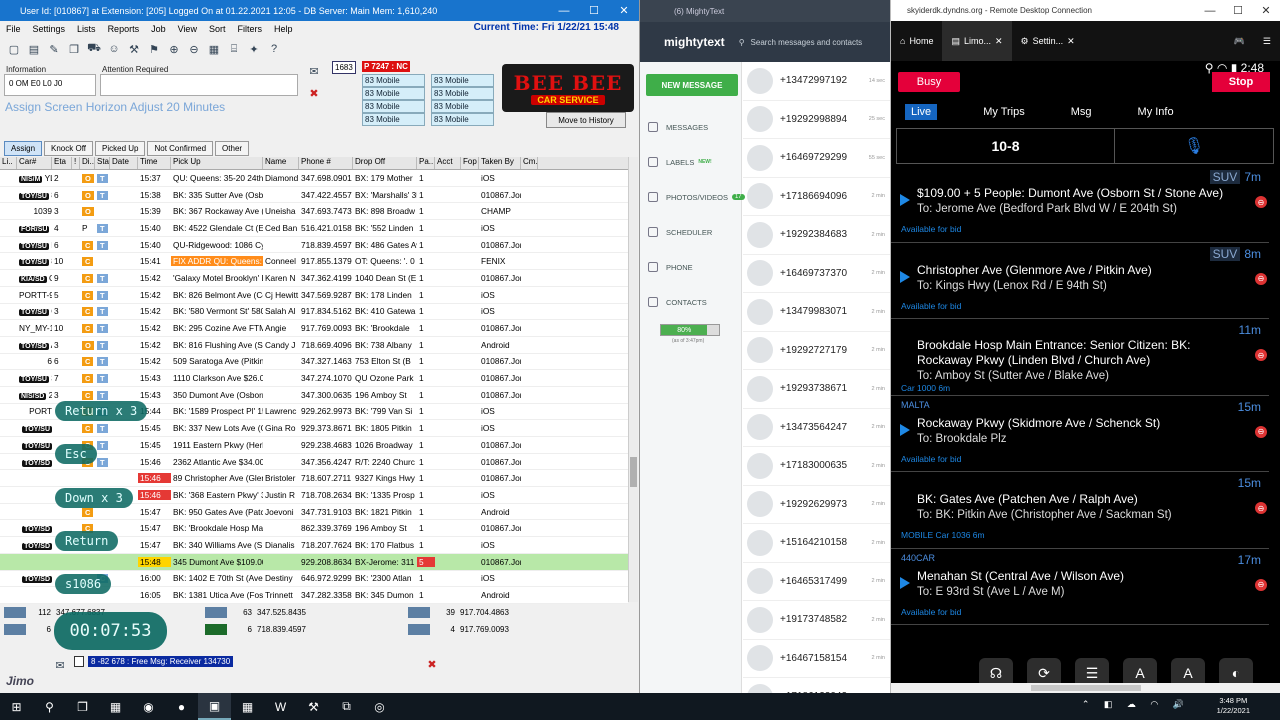 The height and width of the screenshot is (720, 1280). Describe the element at coordinates (102, 163) in the screenshot. I see `column-header: Stat` at that location.